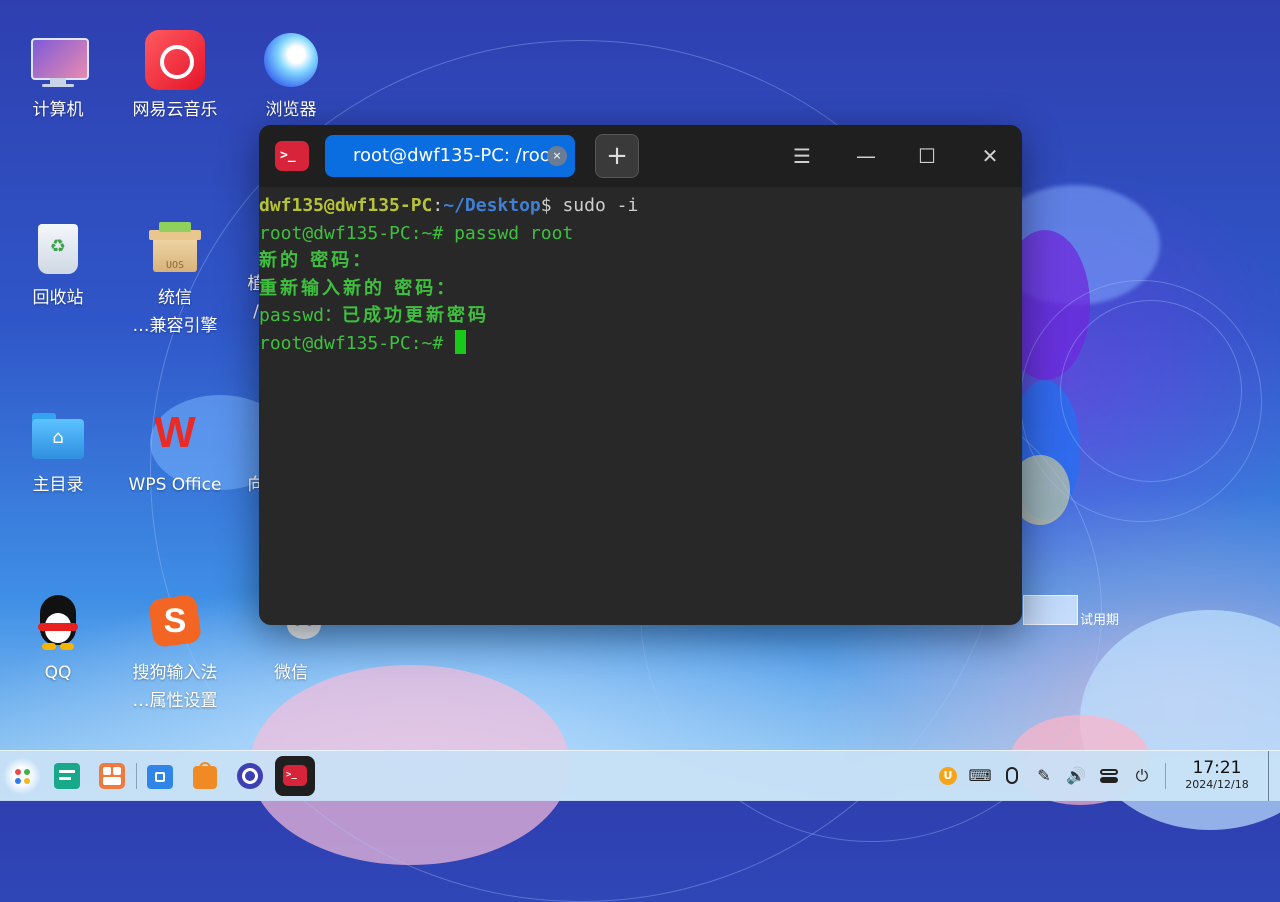  Describe the element at coordinates (640, 156) in the screenshot. I see `terminal-titlebar: >_ root@dwf135-PC: /root × + ☰ — ☐ ✕` at that location.